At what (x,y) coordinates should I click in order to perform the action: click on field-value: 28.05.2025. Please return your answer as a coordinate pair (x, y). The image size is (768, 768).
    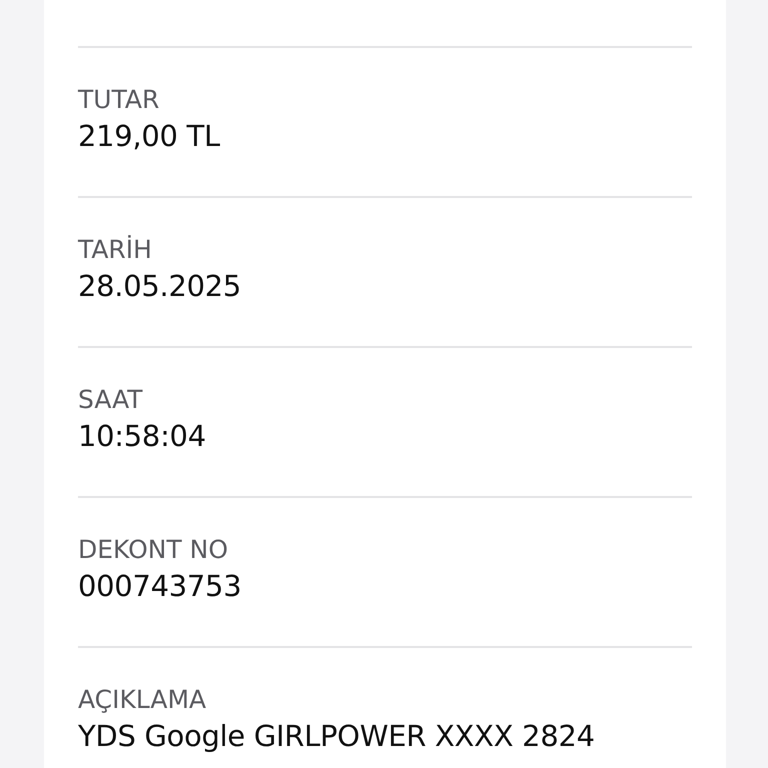
    Looking at the image, I should click on (160, 286).